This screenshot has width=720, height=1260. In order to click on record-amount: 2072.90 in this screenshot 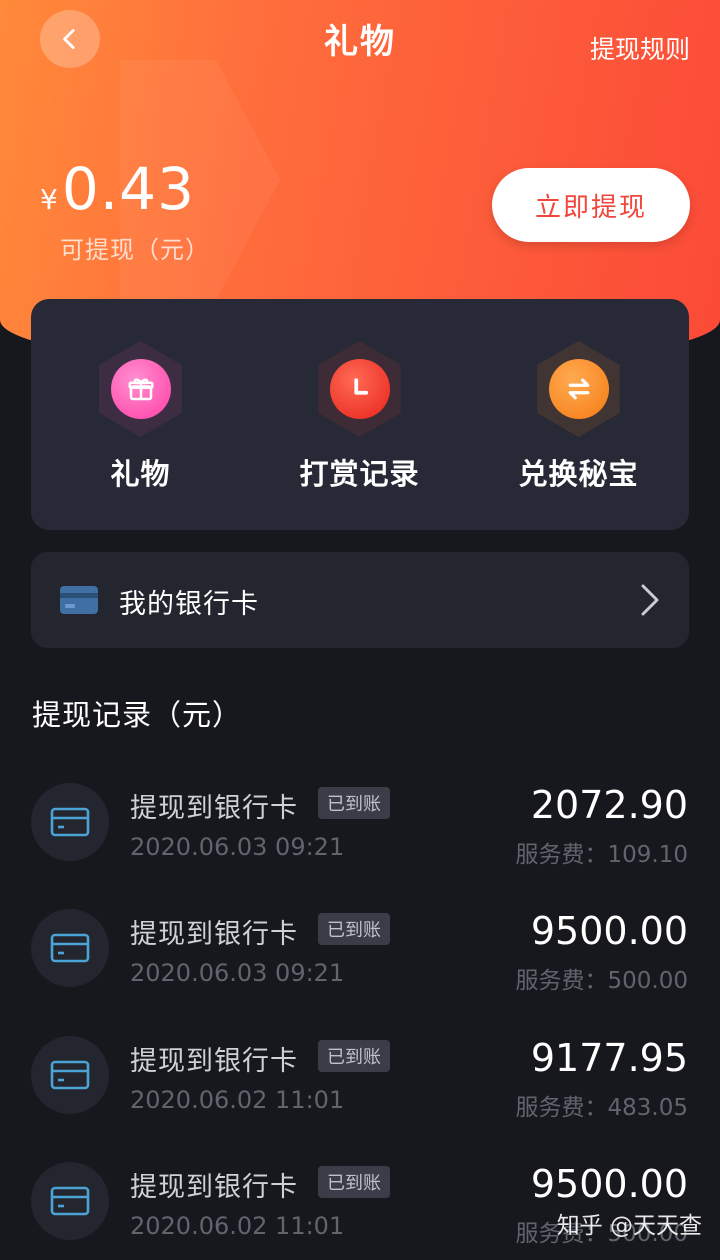, I will do `click(609, 805)`.